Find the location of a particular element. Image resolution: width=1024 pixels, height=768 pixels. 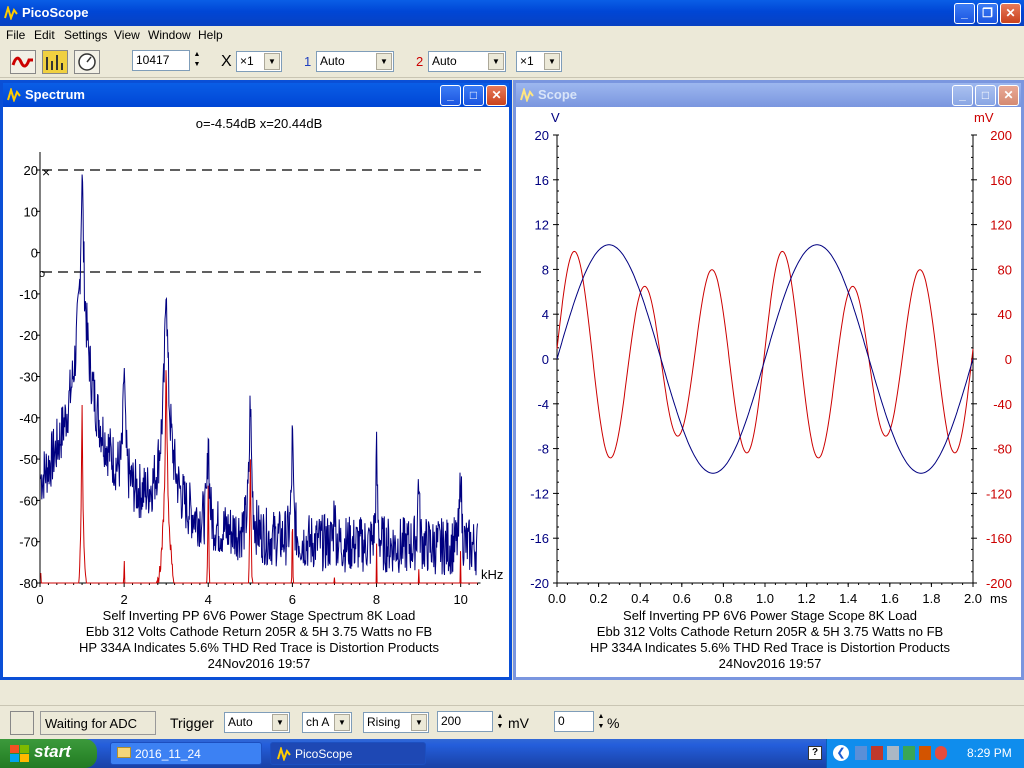

y-tick-label: 10 is located at coordinates (31, 211).